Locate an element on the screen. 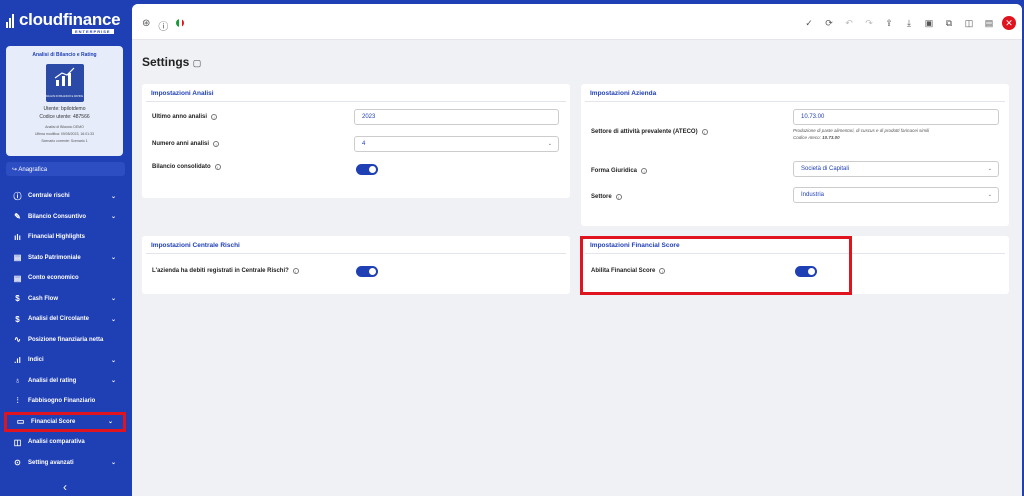 The image size is (1024, 496). sidebar-item-analisi-rating: ♁ Analisi del rating ⌄ is located at coordinates (65, 381).